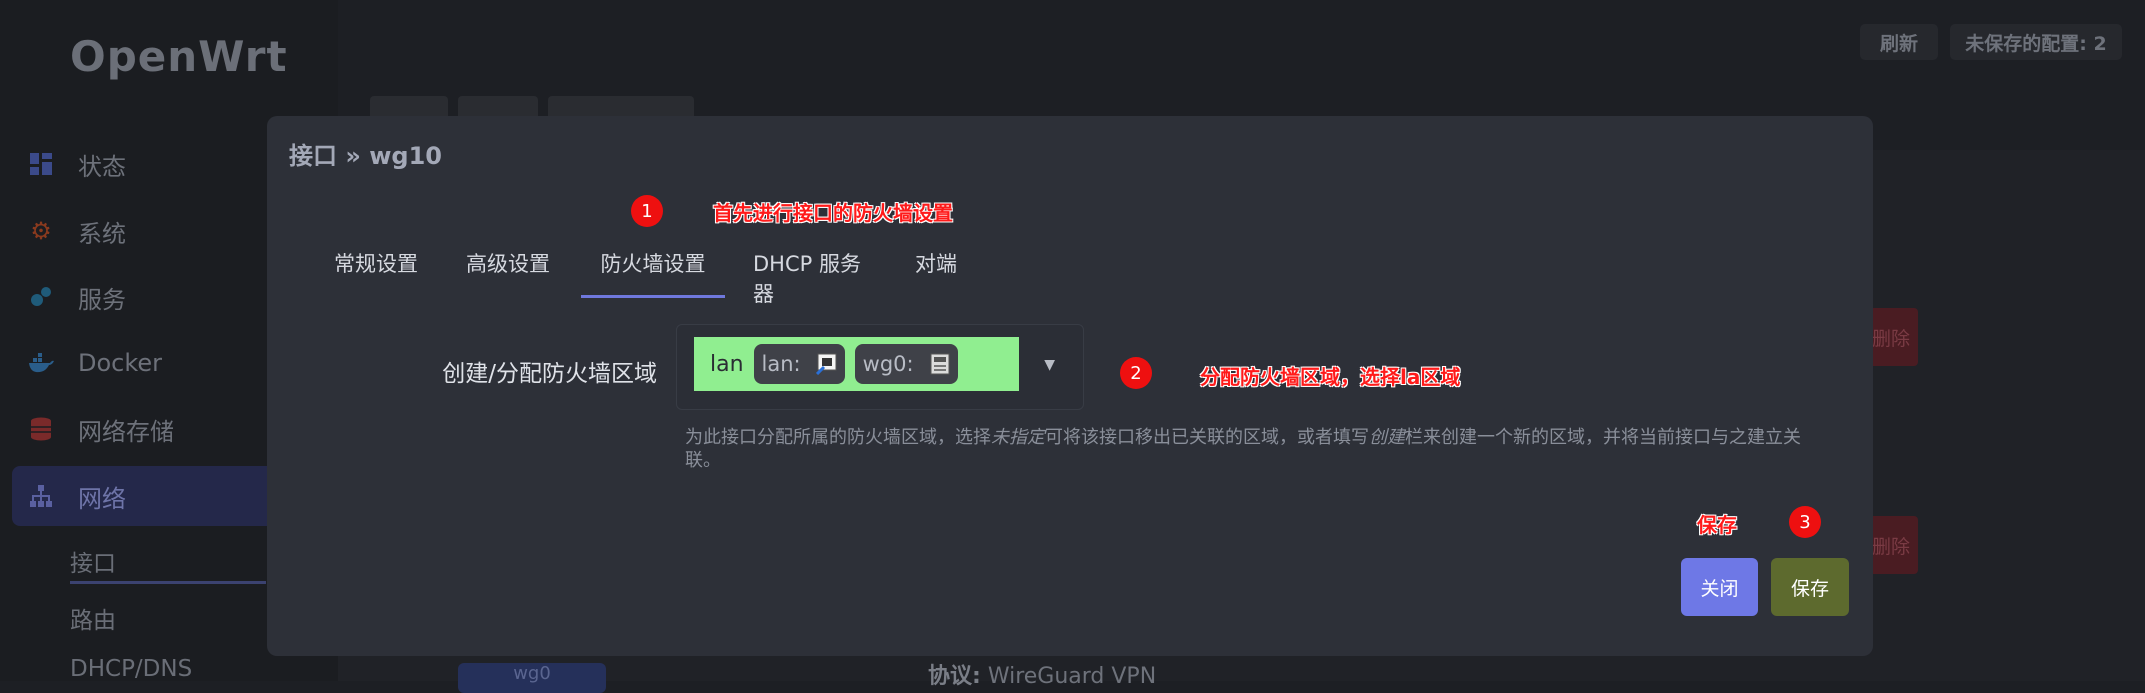 This screenshot has height=693, width=2145. What do you see at coordinates (93, 561) in the screenshot?
I see `sidebar-subitem-interfaces: 接口` at bounding box center [93, 561].